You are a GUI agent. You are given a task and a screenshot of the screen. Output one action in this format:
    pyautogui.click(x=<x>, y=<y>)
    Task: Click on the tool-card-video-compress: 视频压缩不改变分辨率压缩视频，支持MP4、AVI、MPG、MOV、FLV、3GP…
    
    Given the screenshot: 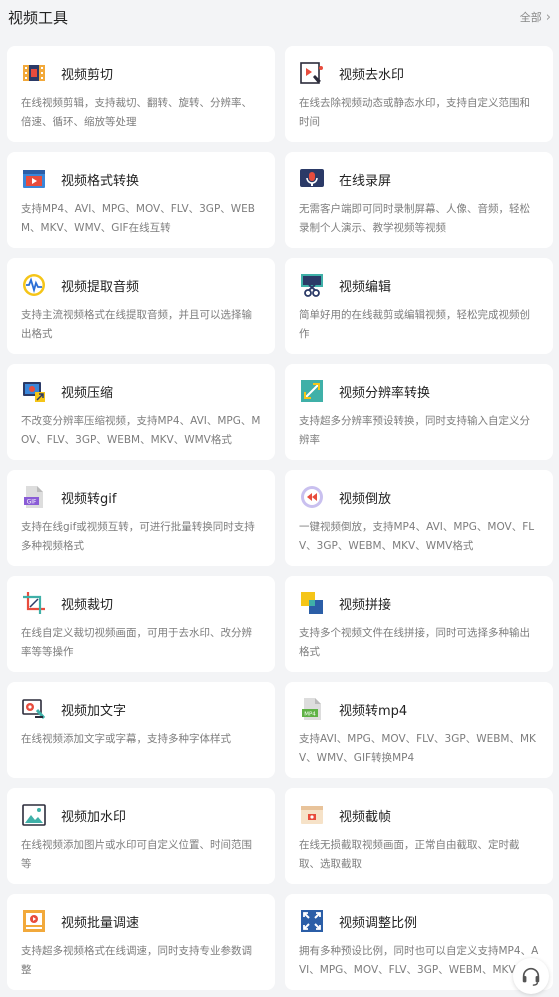 What is the action you would take?
    pyautogui.click(x=141, y=412)
    